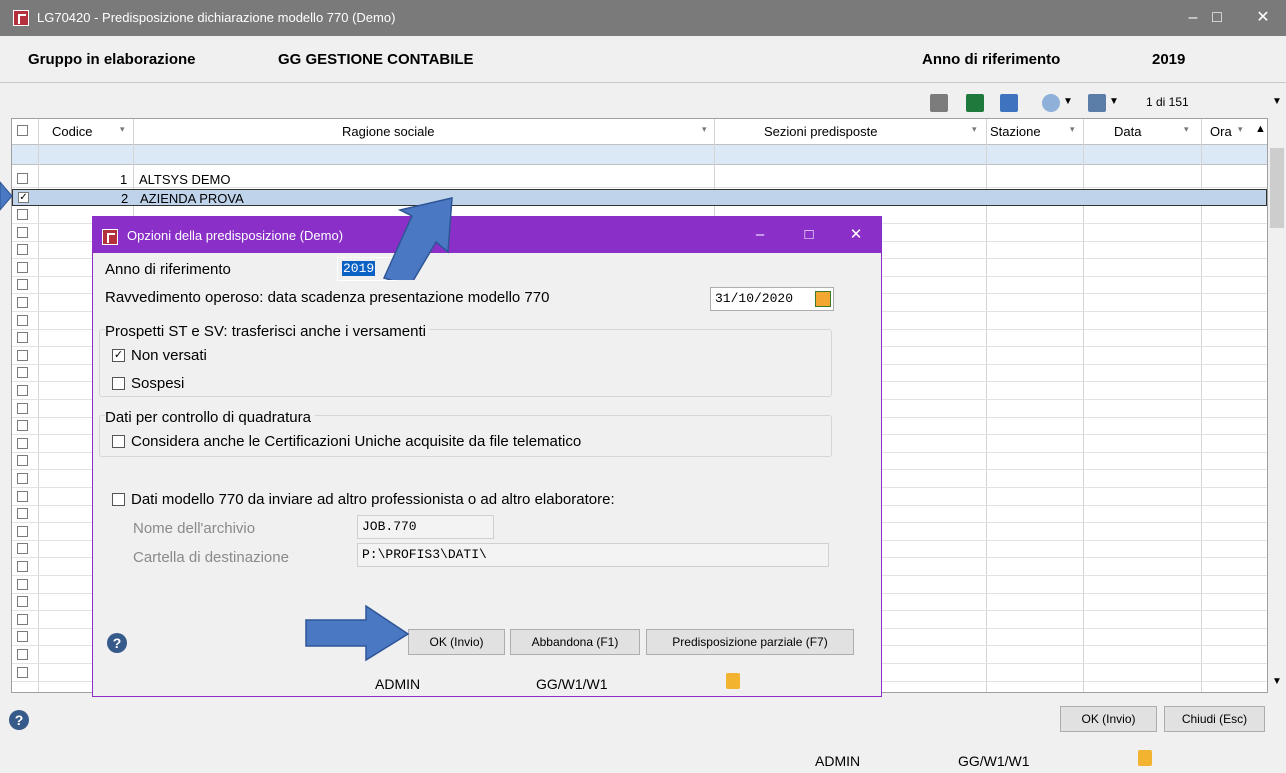  I want to click on database-icon, so click(1145, 758).